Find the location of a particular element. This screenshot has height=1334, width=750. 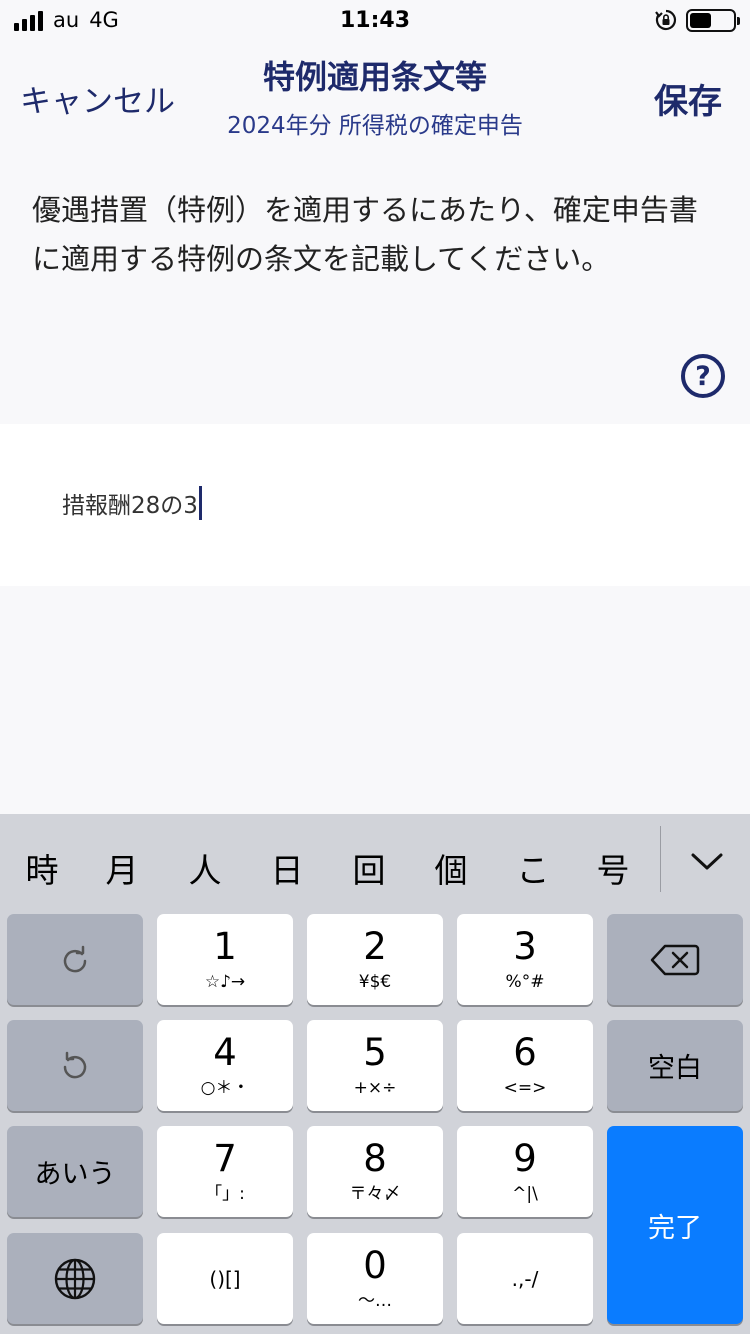

candidate-item: 号 is located at coordinates (613, 868).